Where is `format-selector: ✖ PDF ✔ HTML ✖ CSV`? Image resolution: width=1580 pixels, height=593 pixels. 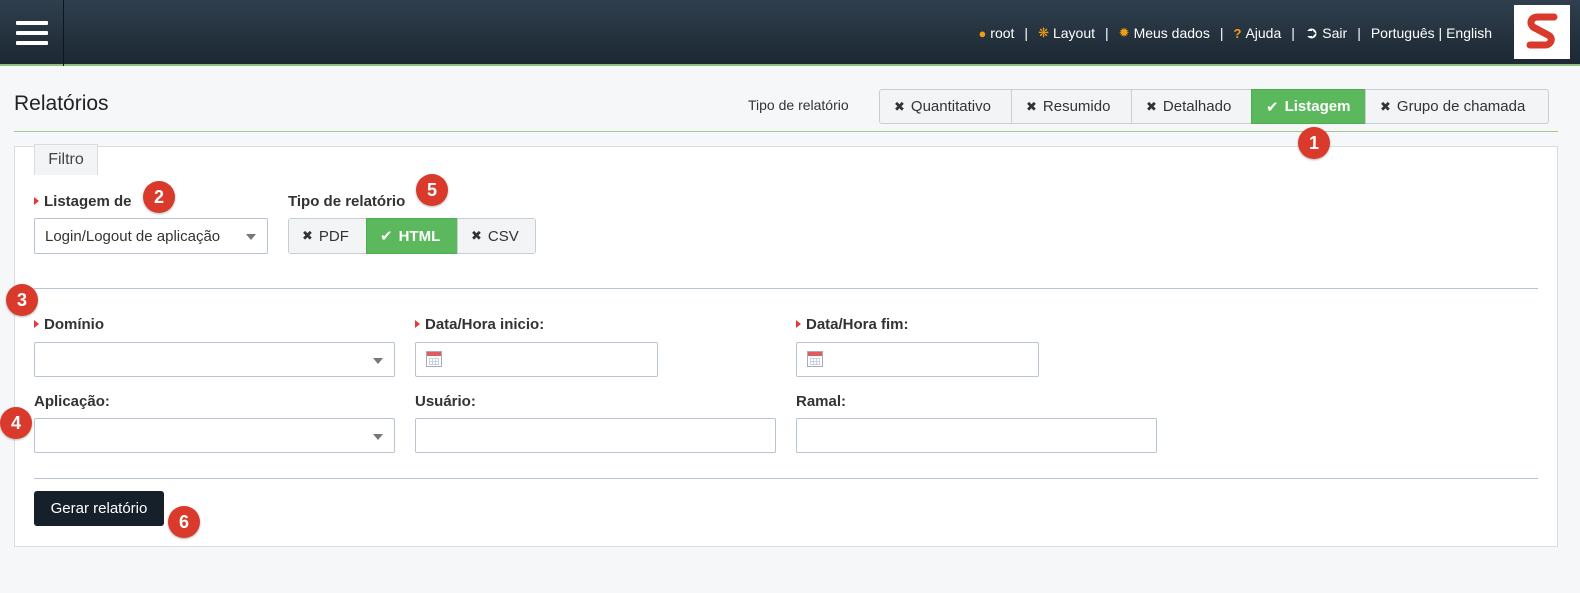
format-selector: ✖ PDF ✔ HTML ✖ CSV is located at coordinates (412, 236).